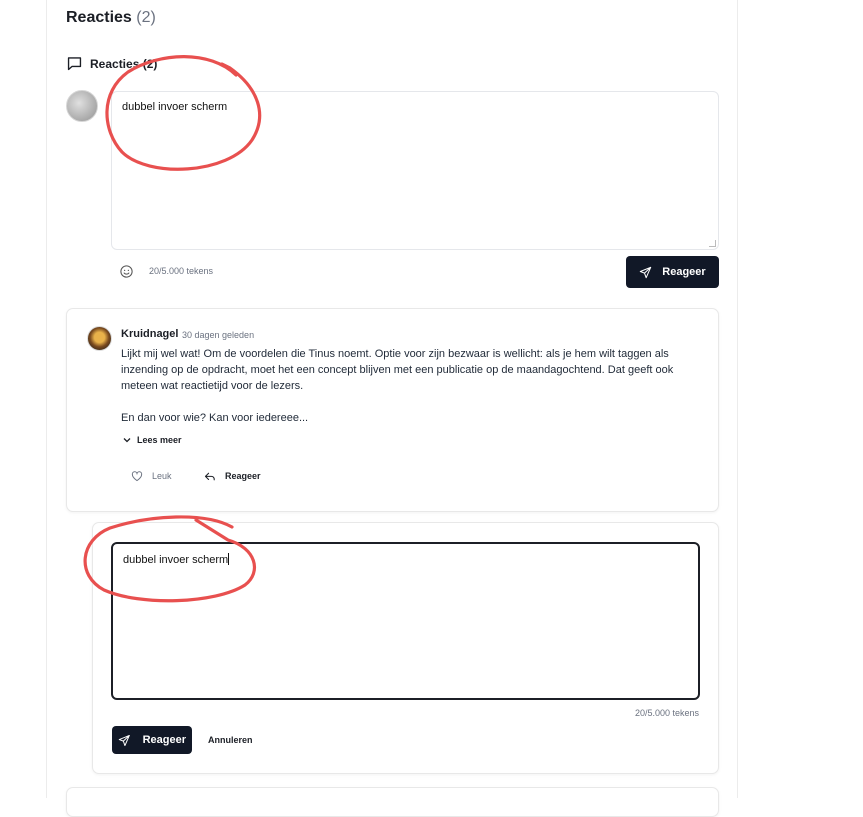 This screenshot has width=863, height=817. I want to click on submit-reply-label: Reageer, so click(164, 740).